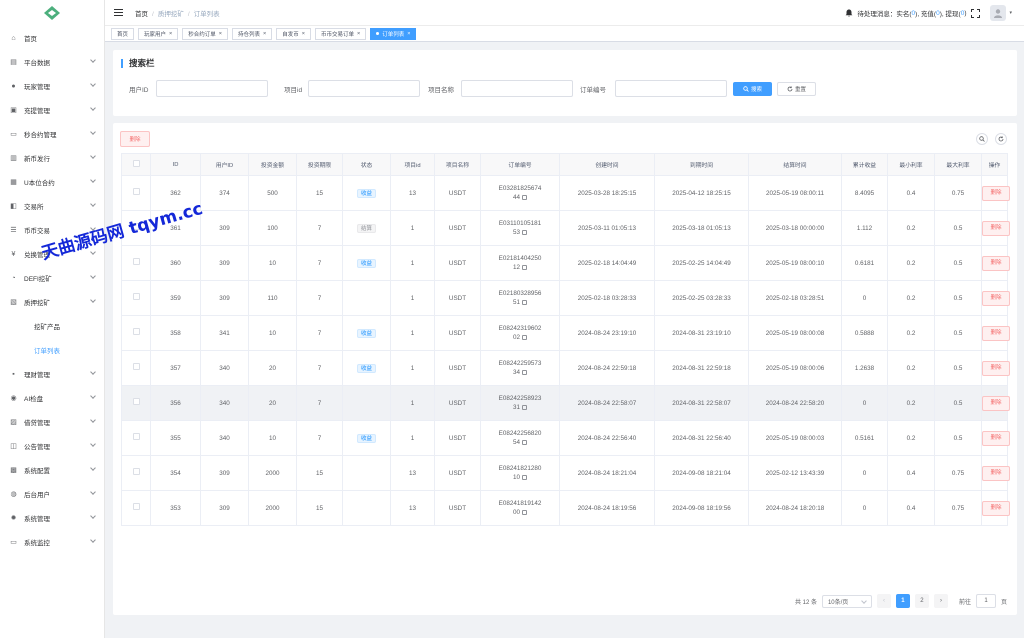 The image size is (1024, 638). Describe the element at coordinates (52, 278) in the screenshot. I see `sidebar-item-defi: ◔ DEFI挖矿` at that location.